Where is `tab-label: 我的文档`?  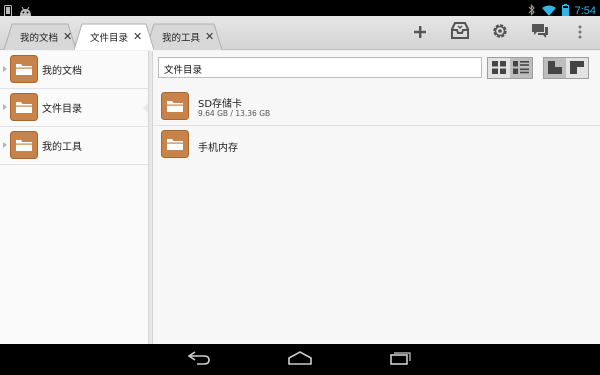
tab-label: 我的文档 is located at coordinates (39, 38).